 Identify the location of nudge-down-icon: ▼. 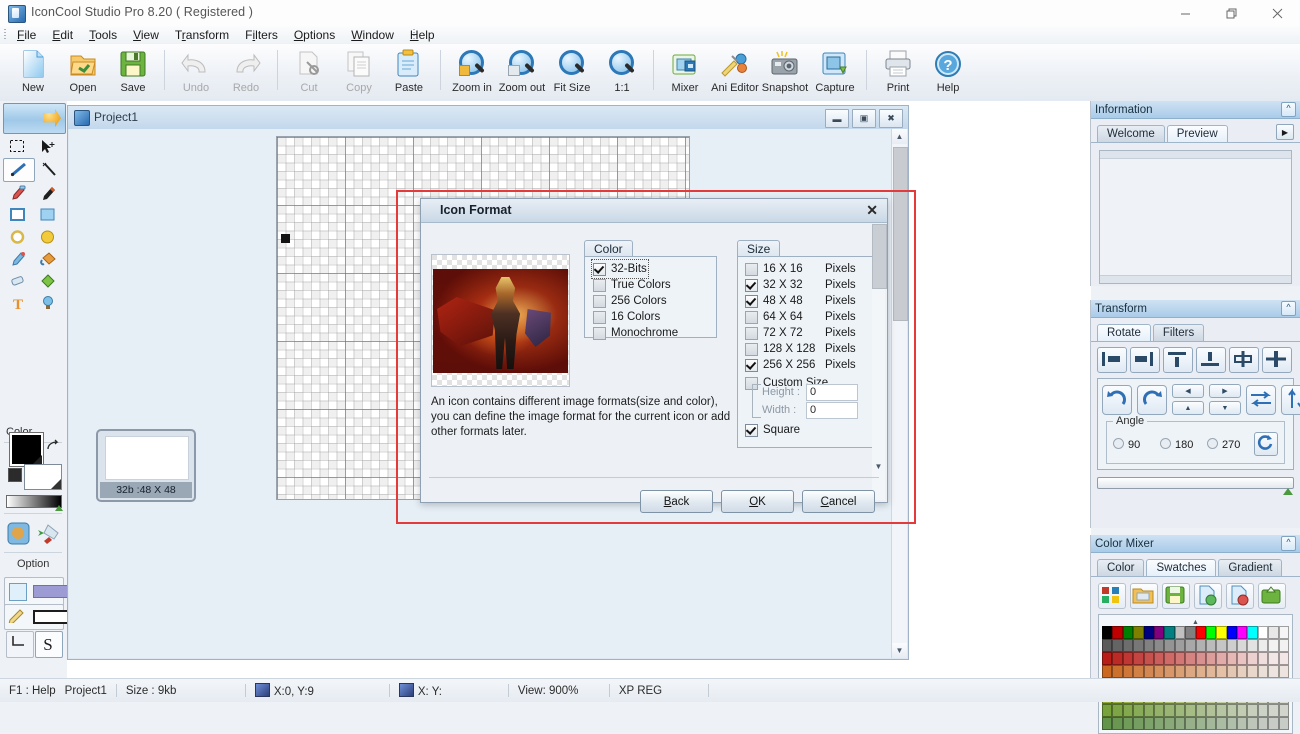
(1225, 408).